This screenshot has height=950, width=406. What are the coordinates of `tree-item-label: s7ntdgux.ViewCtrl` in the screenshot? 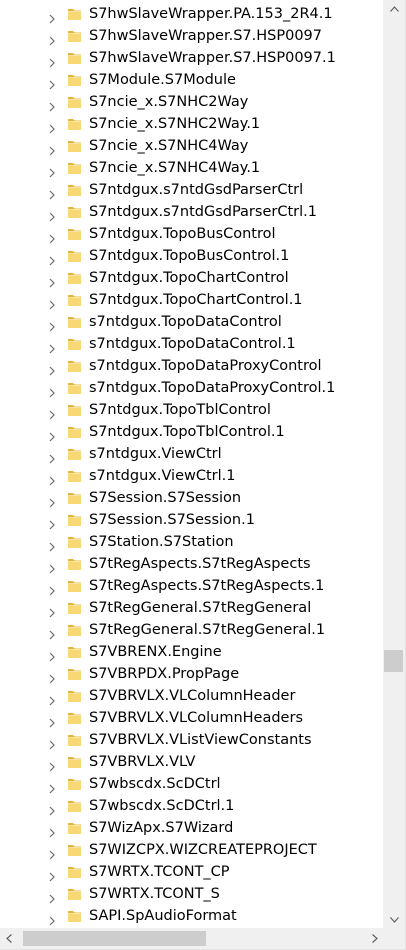 It's located at (155, 454).